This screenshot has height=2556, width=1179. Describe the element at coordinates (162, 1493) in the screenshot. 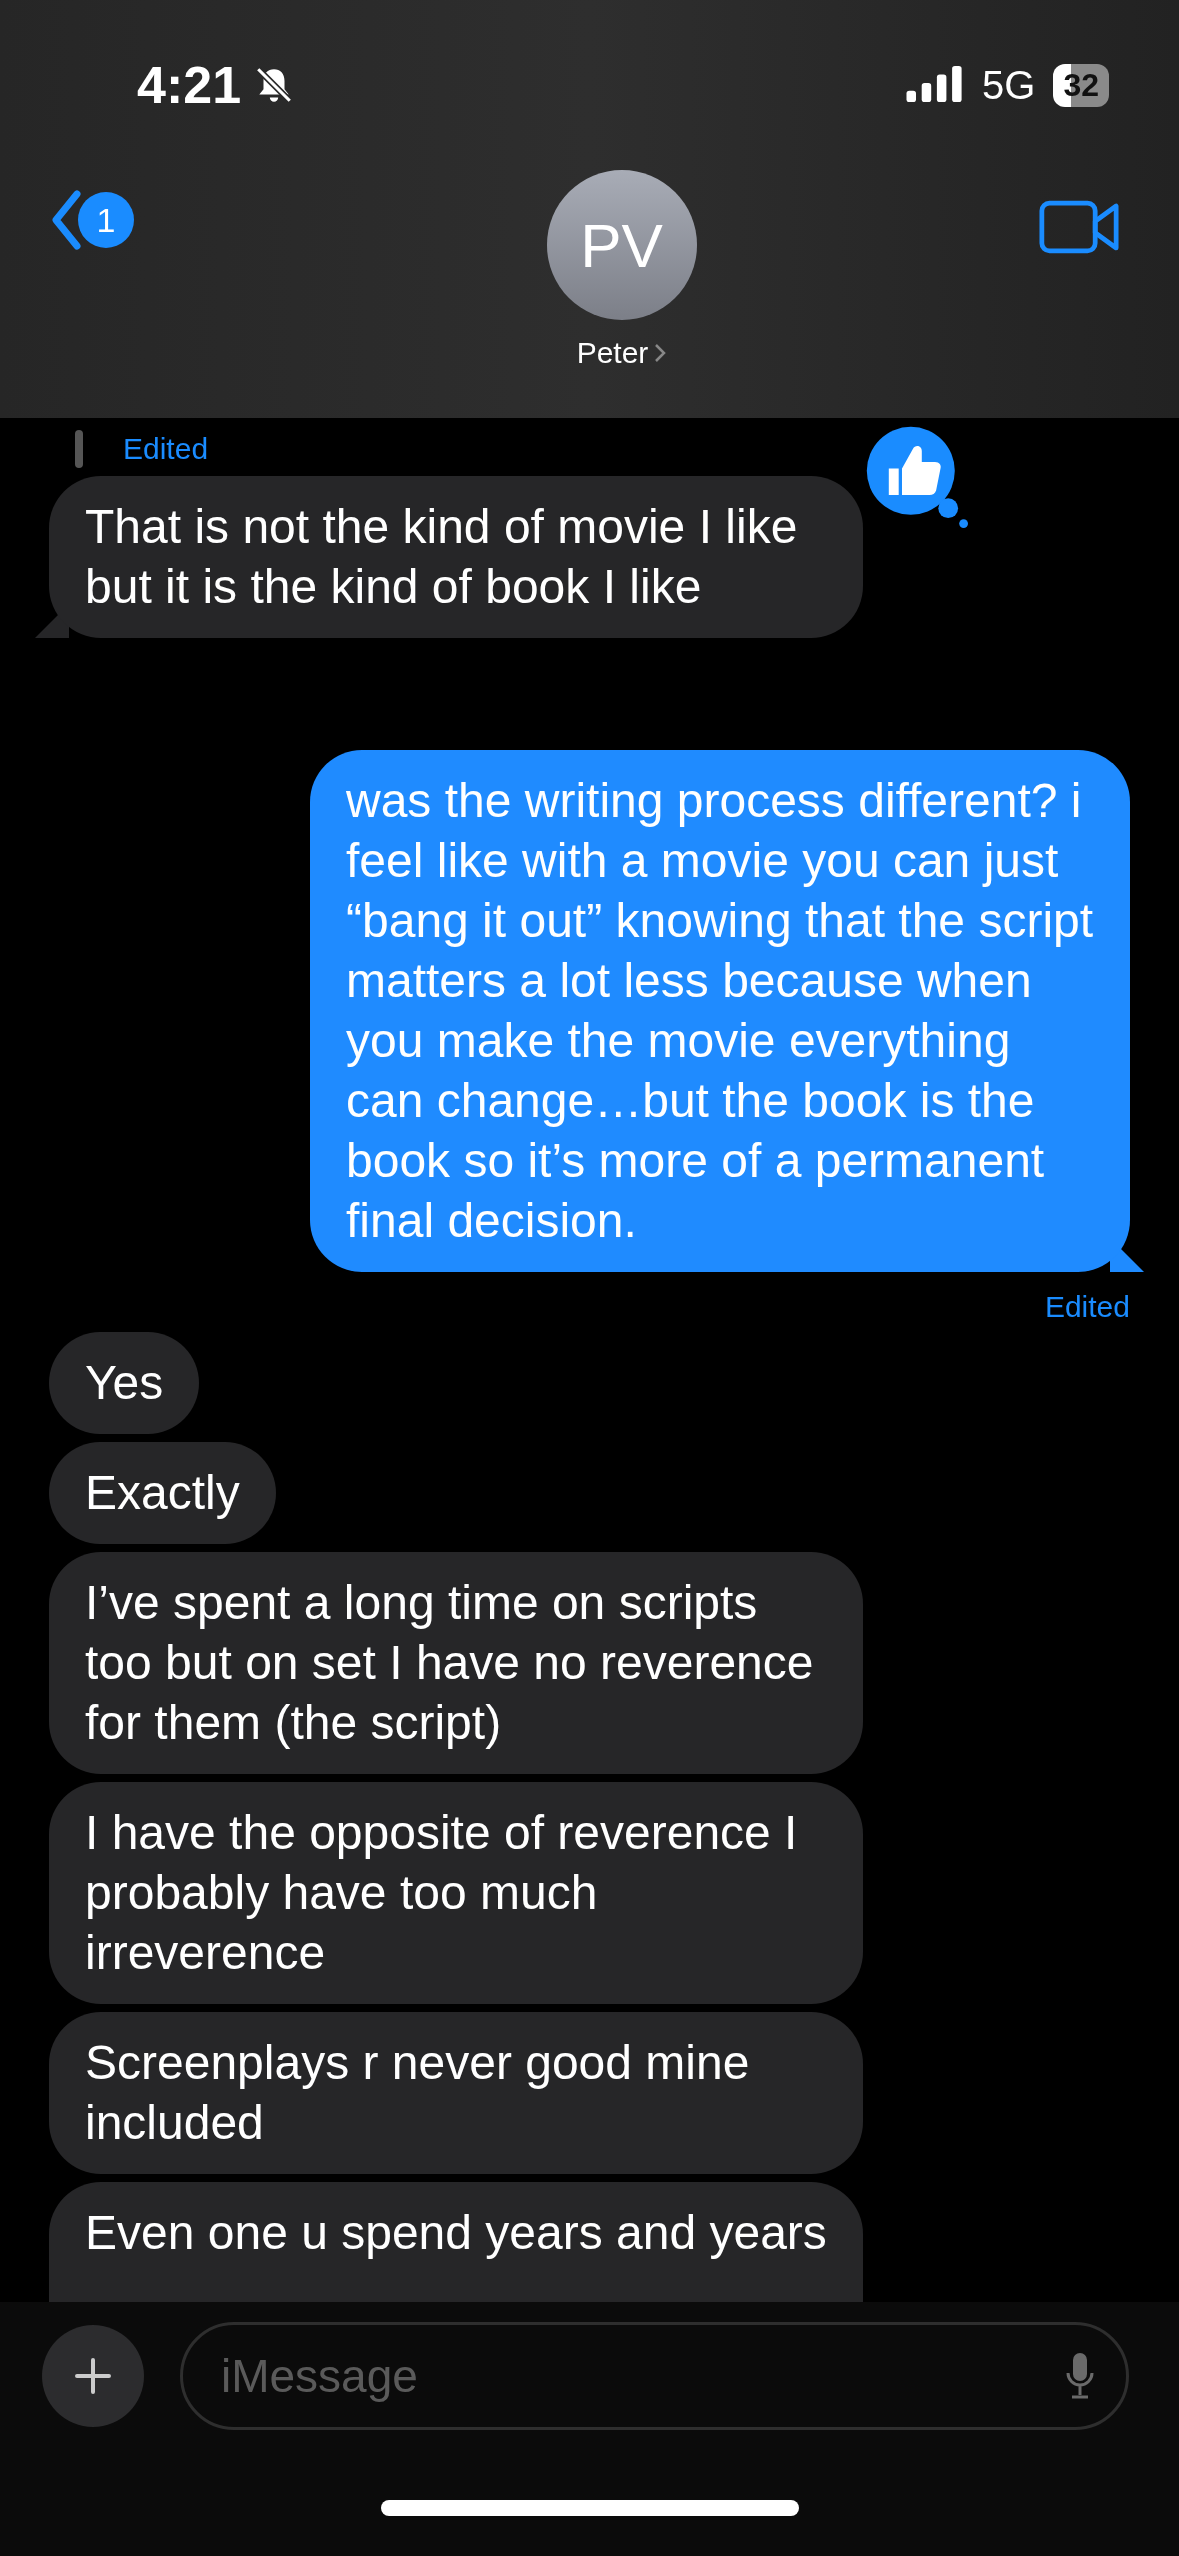

I see `message-bubble: Exactly` at that location.